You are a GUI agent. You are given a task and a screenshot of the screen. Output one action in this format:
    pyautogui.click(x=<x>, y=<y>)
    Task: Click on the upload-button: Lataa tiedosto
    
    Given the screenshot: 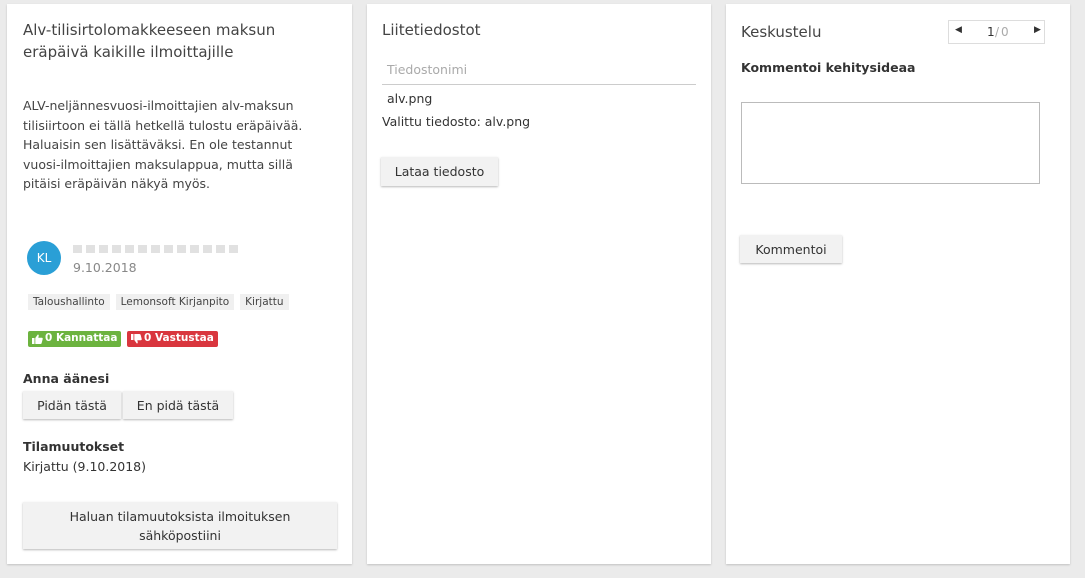 What is the action you would take?
    pyautogui.click(x=439, y=171)
    